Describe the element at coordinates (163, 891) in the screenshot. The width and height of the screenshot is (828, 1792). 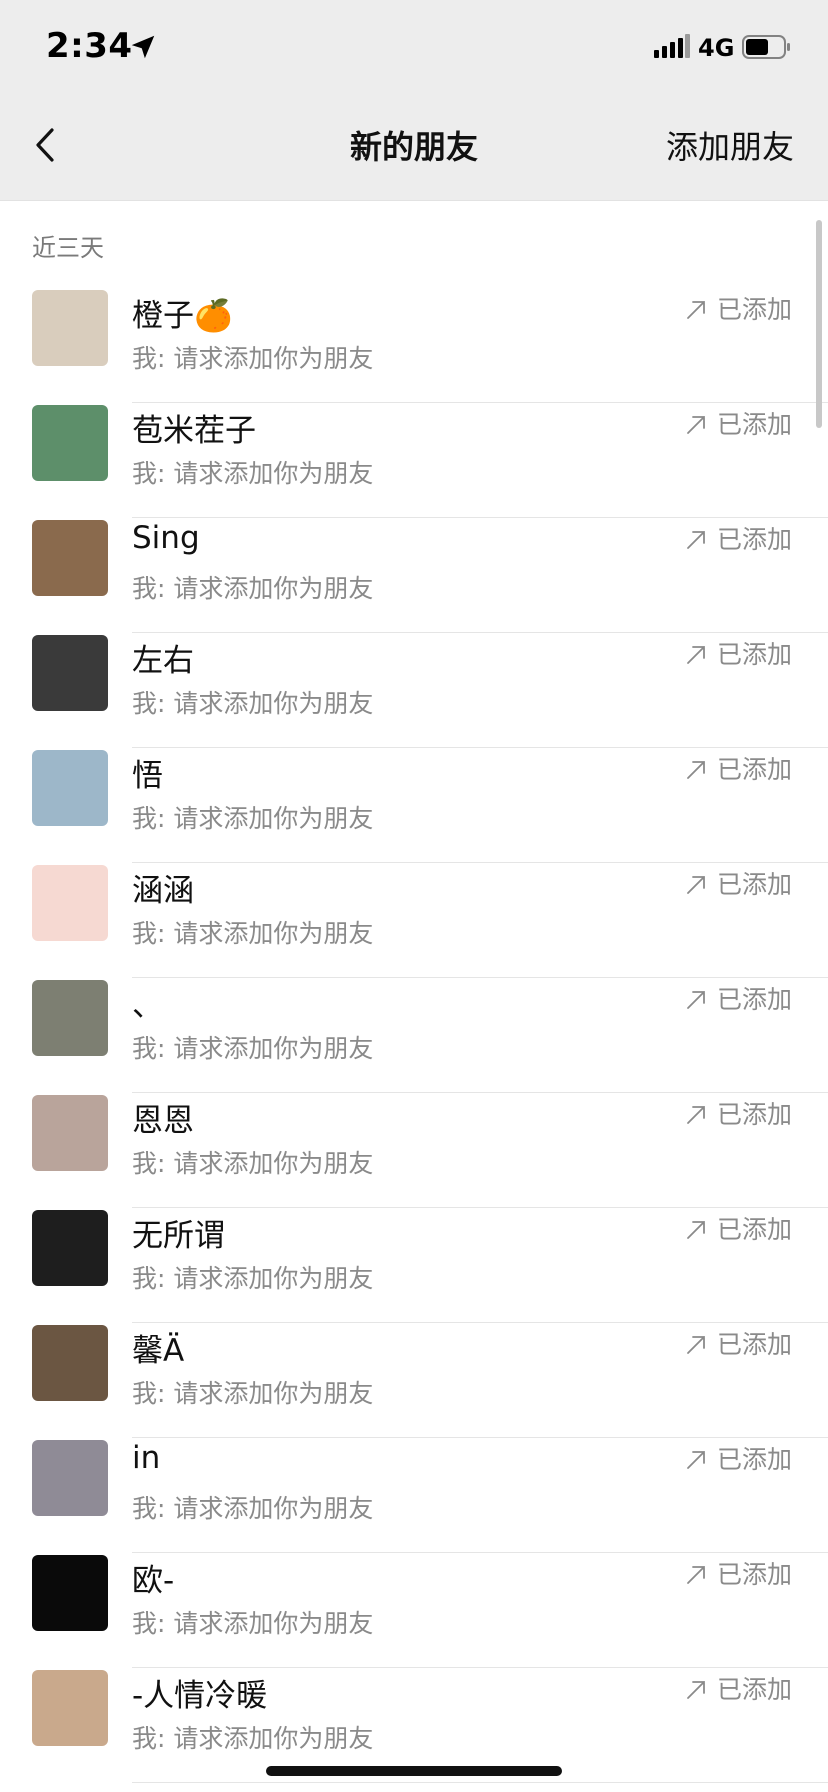
I see `contact-name: 涵涵` at that location.